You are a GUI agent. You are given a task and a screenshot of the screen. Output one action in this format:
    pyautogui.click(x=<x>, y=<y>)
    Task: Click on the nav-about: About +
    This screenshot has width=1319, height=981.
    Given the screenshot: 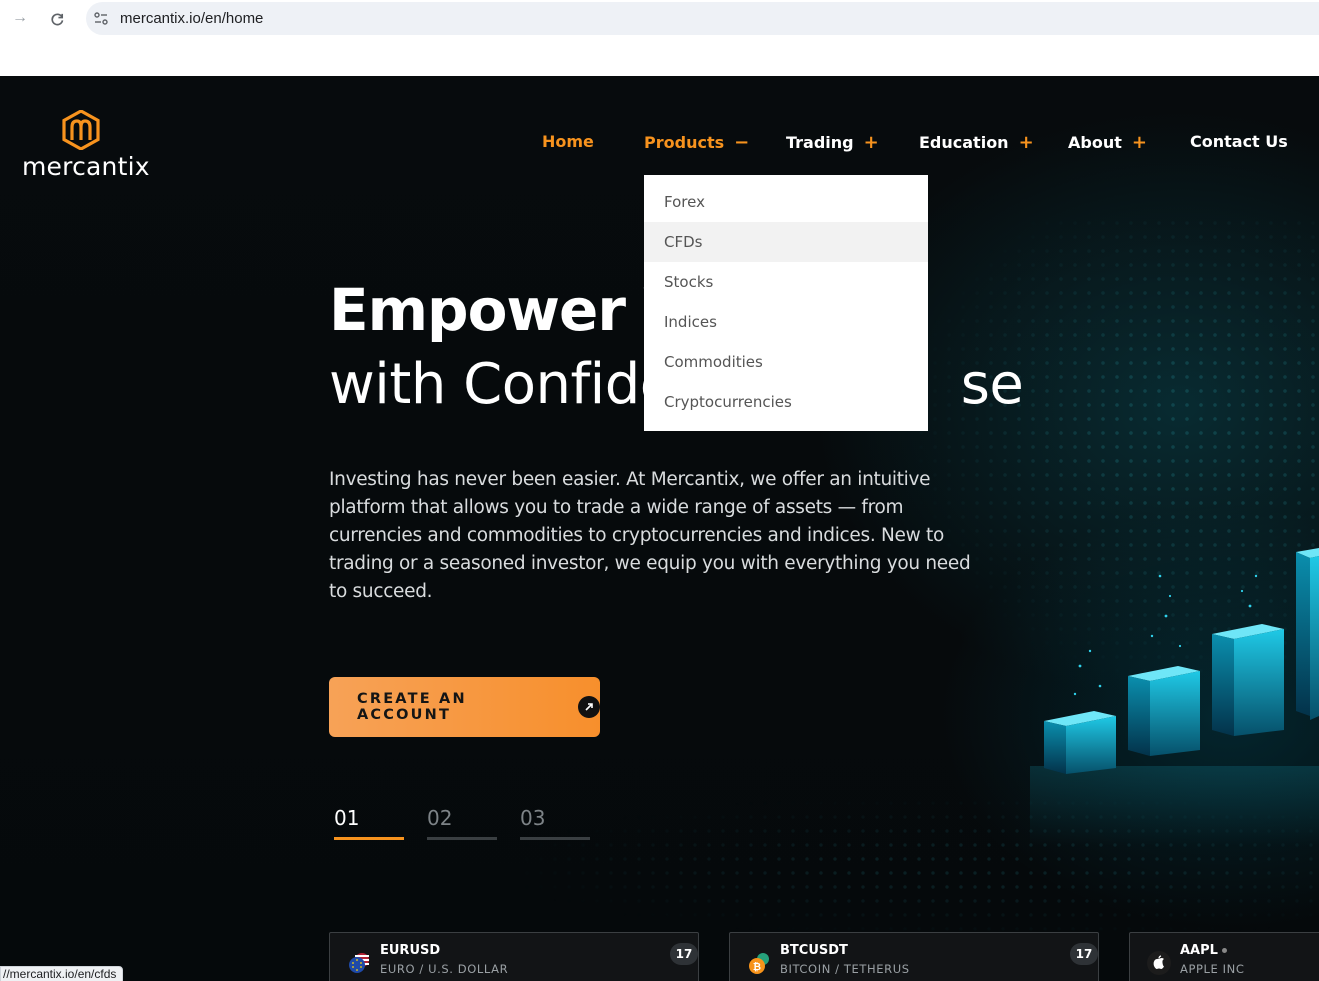 What is the action you would take?
    pyautogui.click(x=1107, y=142)
    